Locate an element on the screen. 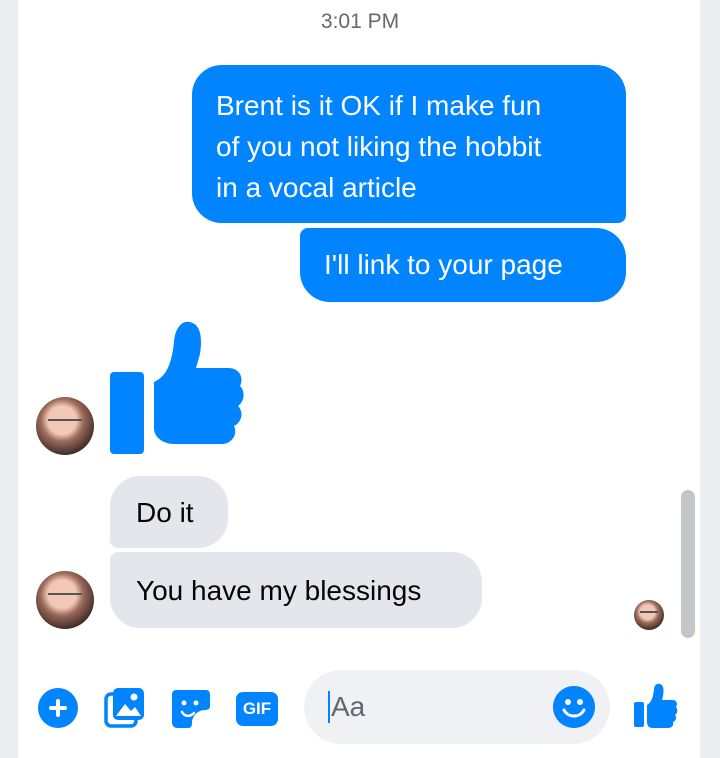 The height and width of the screenshot is (758, 720). incoming-message: Do it is located at coordinates (169, 512).